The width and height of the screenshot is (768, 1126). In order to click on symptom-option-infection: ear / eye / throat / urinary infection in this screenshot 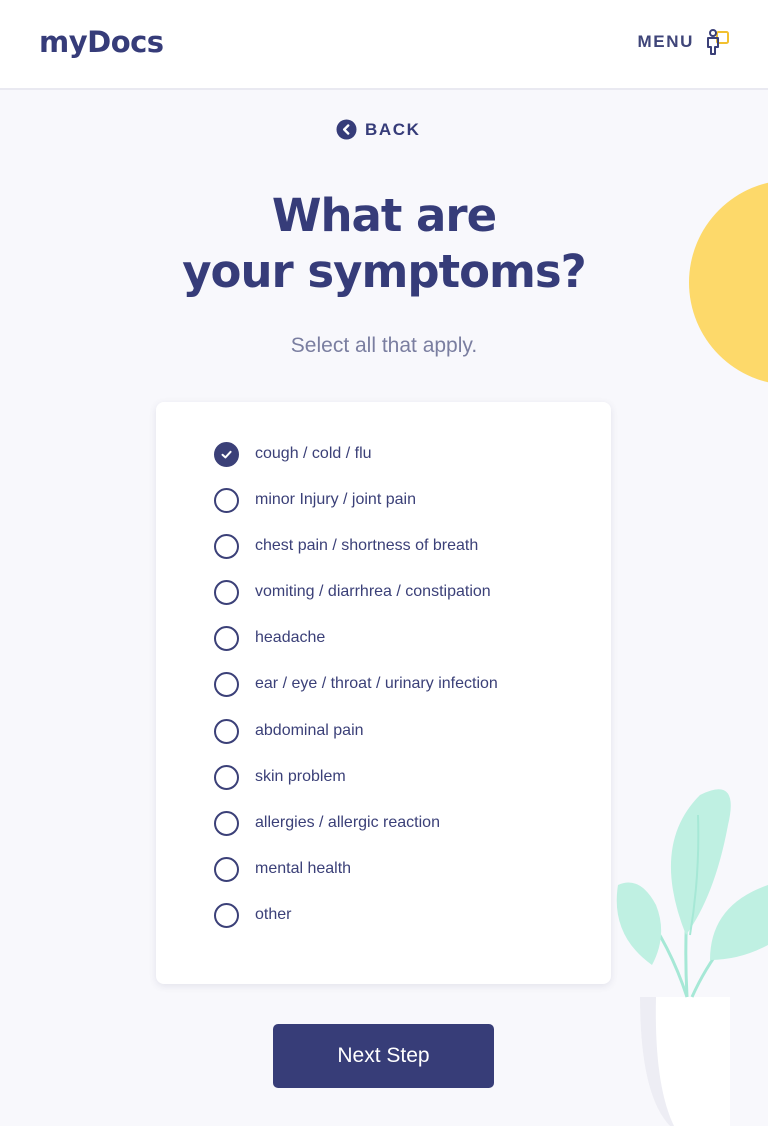, I will do `click(404, 684)`.